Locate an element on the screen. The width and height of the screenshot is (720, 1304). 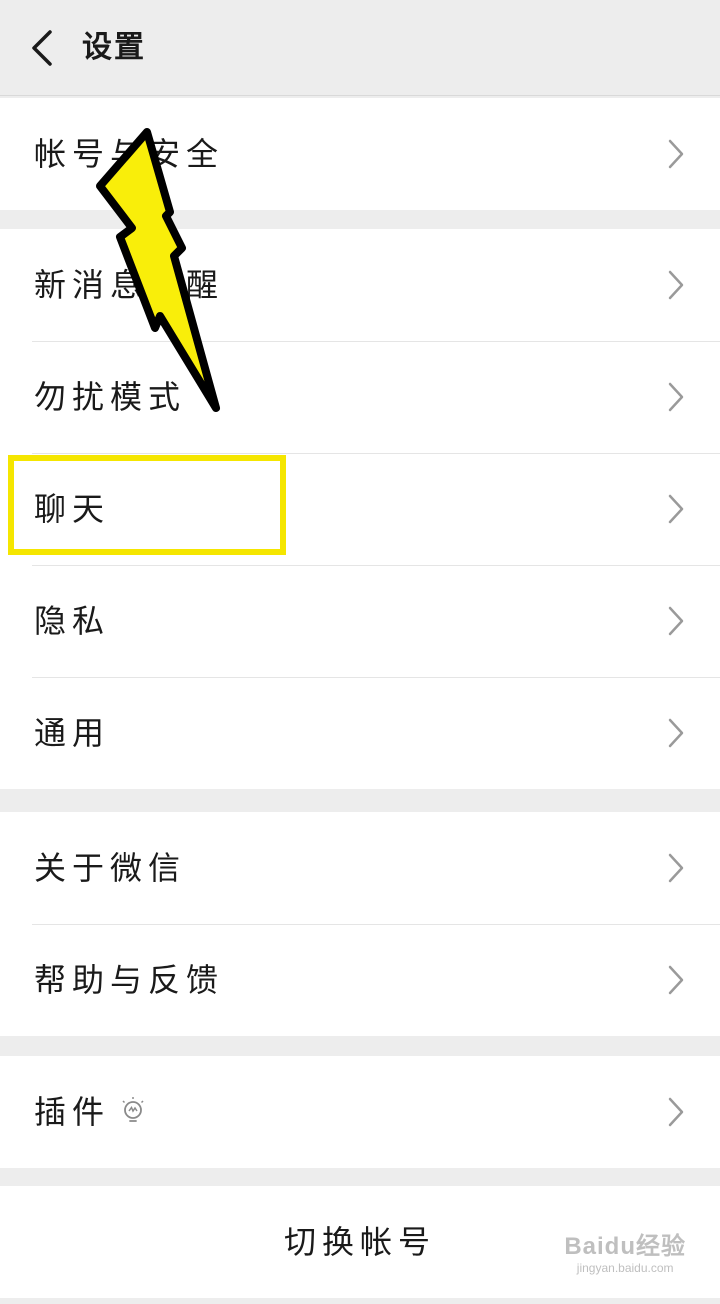
settings-item-plugins: 插件 is located at coordinates (360, 1112).